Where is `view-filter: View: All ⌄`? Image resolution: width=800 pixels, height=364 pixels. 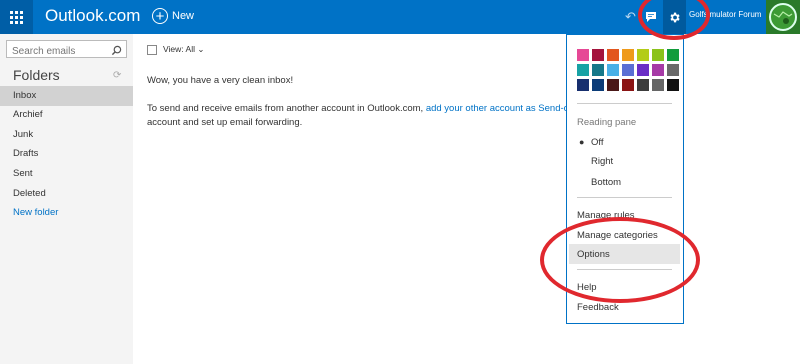
view-filter: View: All ⌄ is located at coordinates (183, 49).